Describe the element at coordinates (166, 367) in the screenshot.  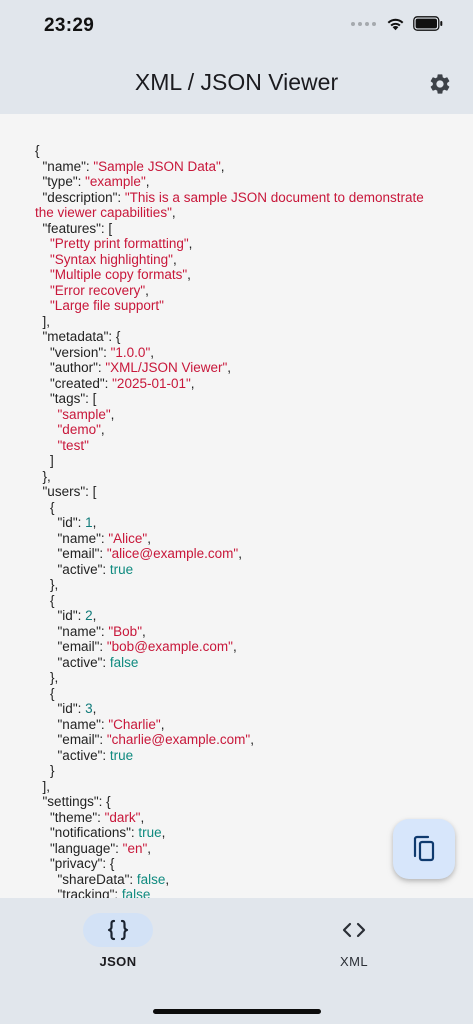
I see `json-string-value: "XML/JSON Viewer"` at that location.